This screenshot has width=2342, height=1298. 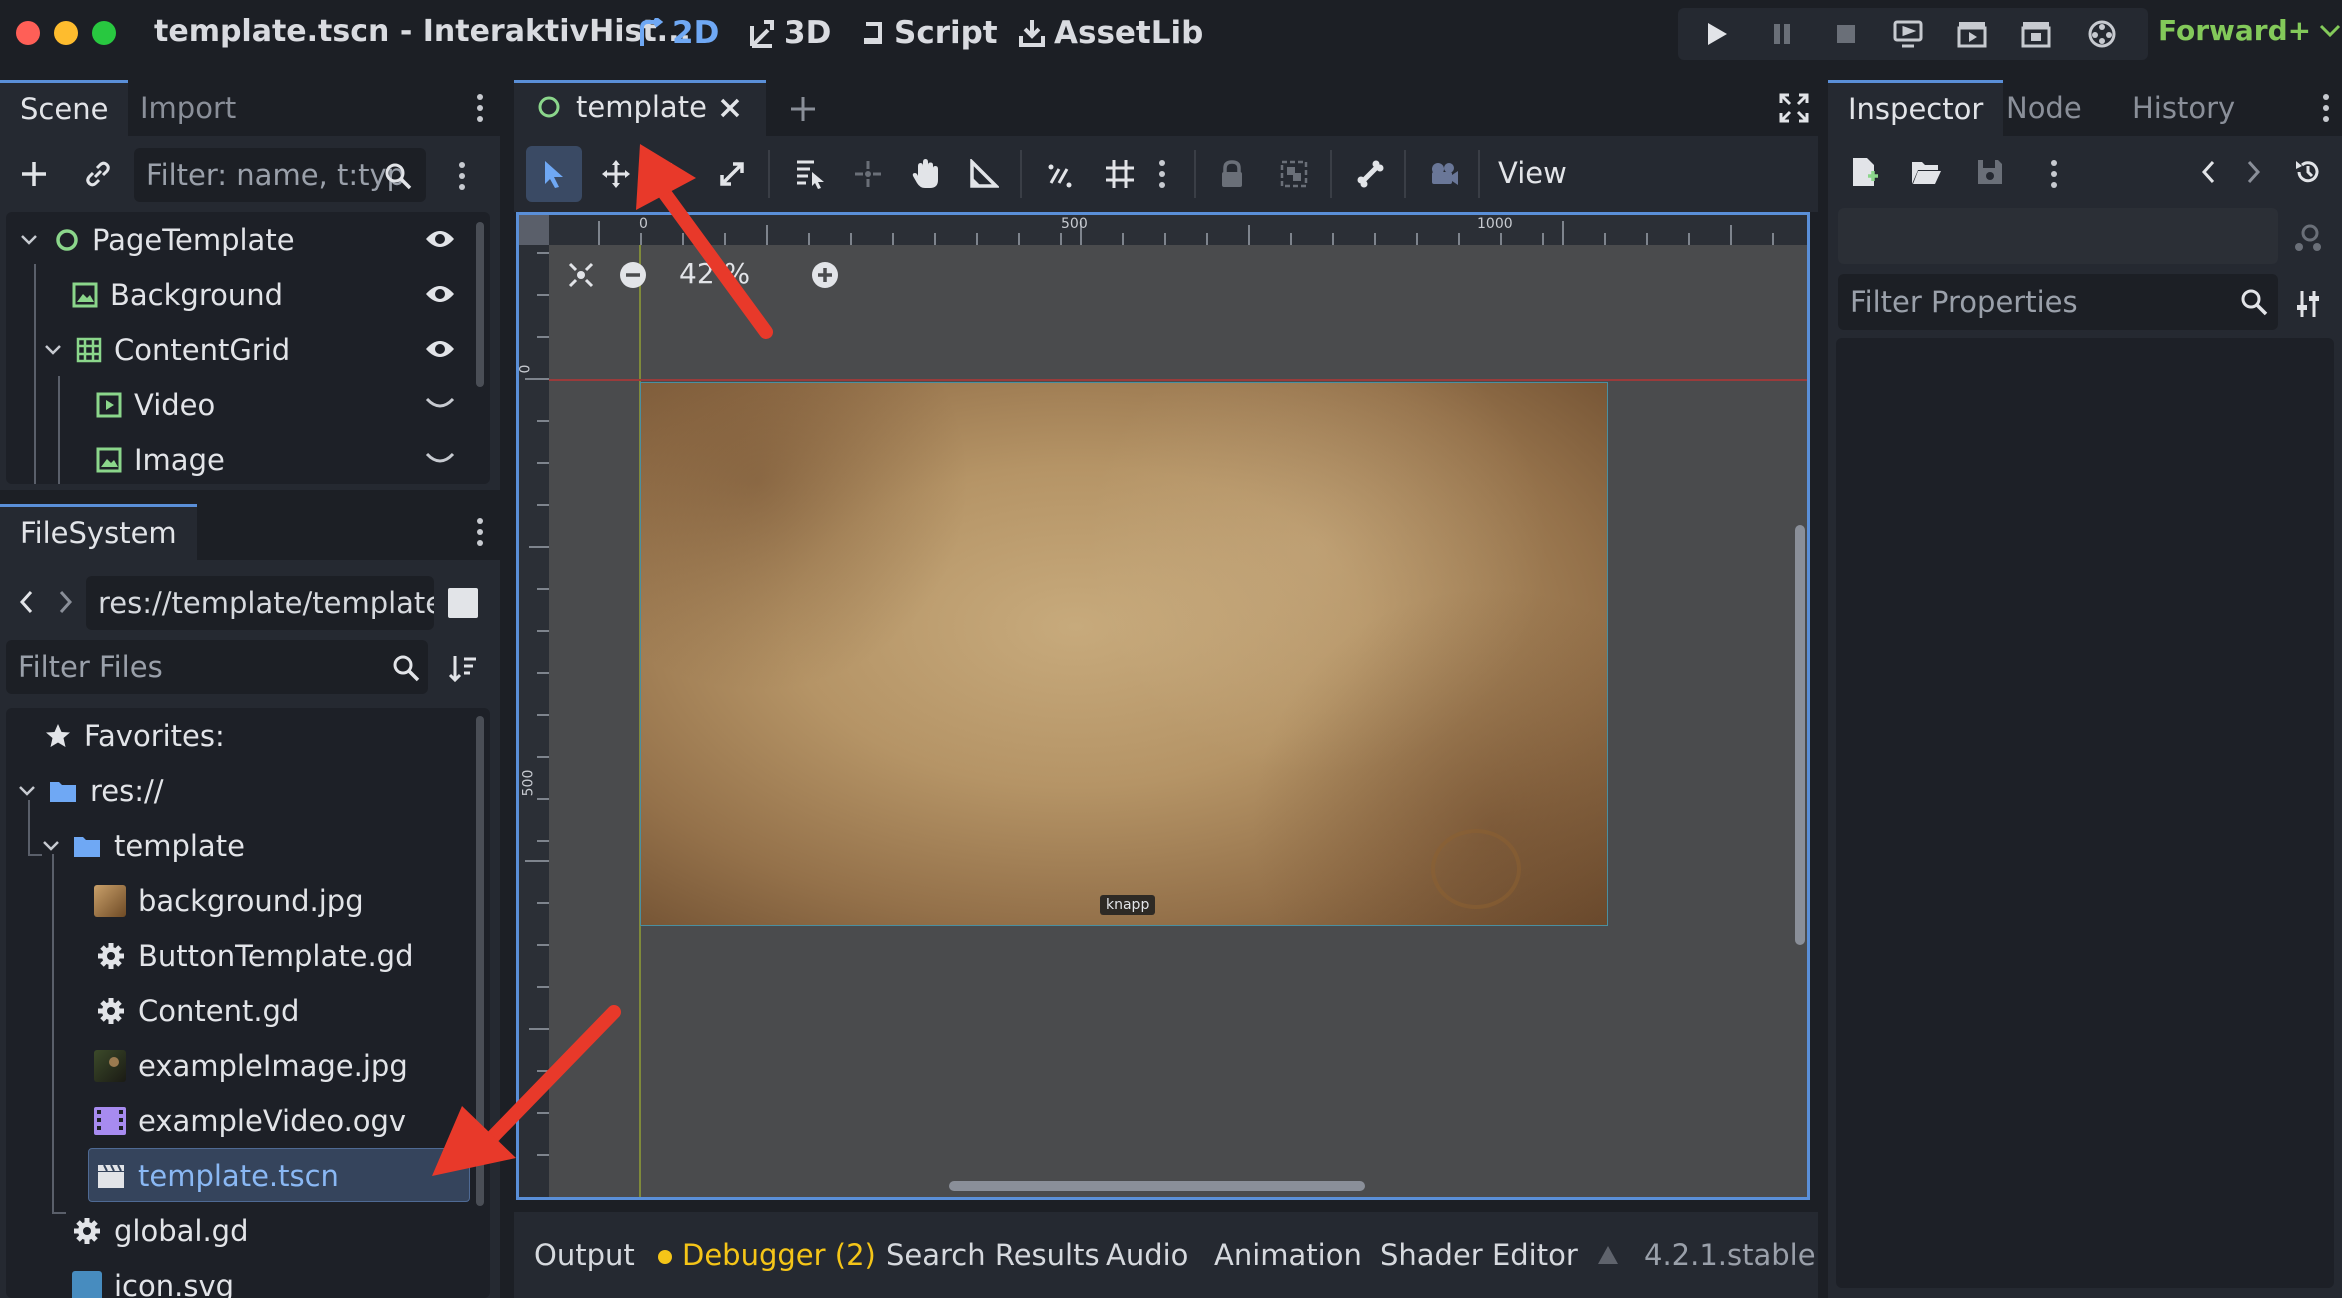 What do you see at coordinates (2036, 34) in the screenshot?
I see `play-custom-scene-button` at bounding box center [2036, 34].